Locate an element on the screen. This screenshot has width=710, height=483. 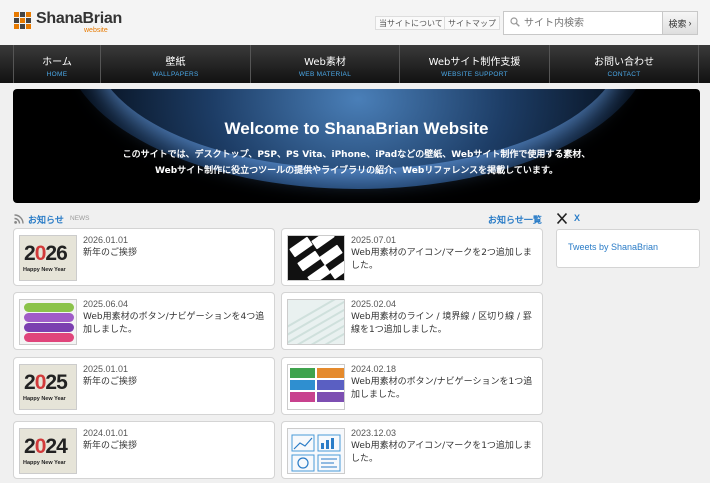
chevron-right-icon: › is located at coordinates (690, 23).